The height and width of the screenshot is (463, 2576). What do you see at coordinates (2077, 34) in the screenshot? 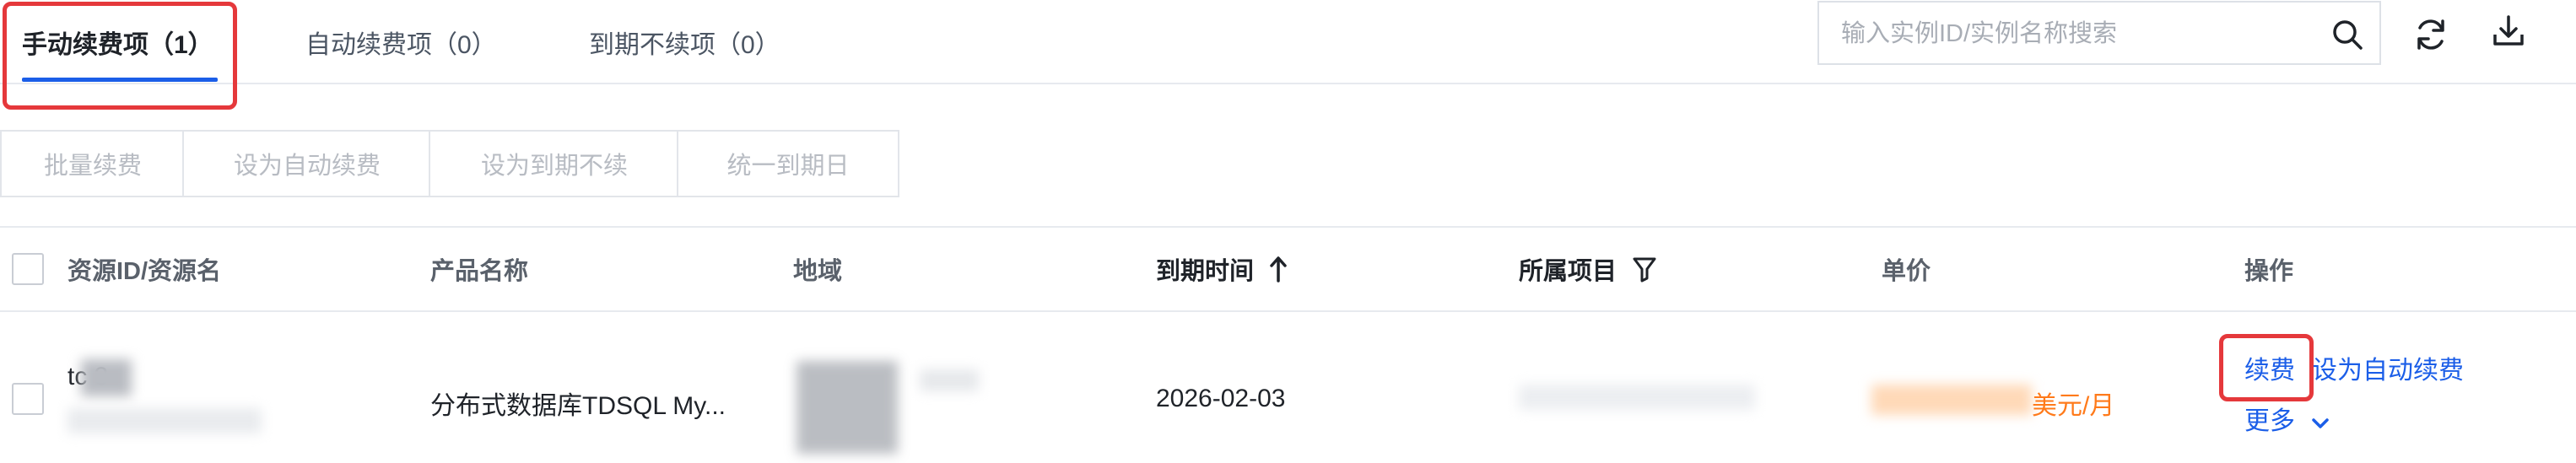
I see `search-input` at bounding box center [2077, 34].